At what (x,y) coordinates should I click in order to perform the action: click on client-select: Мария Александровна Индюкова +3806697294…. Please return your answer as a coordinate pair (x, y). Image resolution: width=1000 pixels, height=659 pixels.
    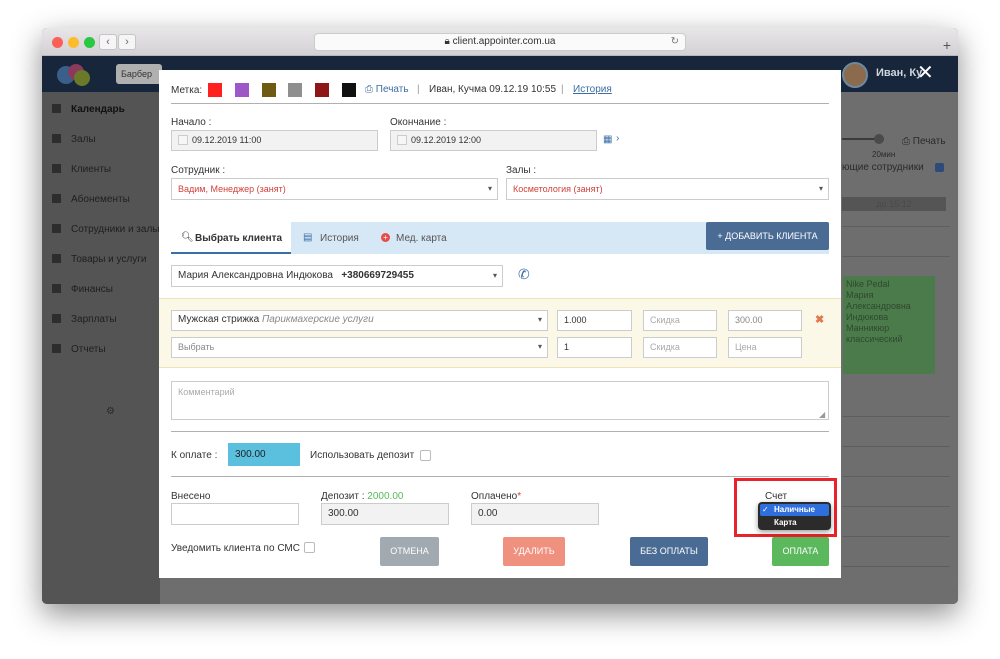
    Looking at the image, I should click on (337, 276).